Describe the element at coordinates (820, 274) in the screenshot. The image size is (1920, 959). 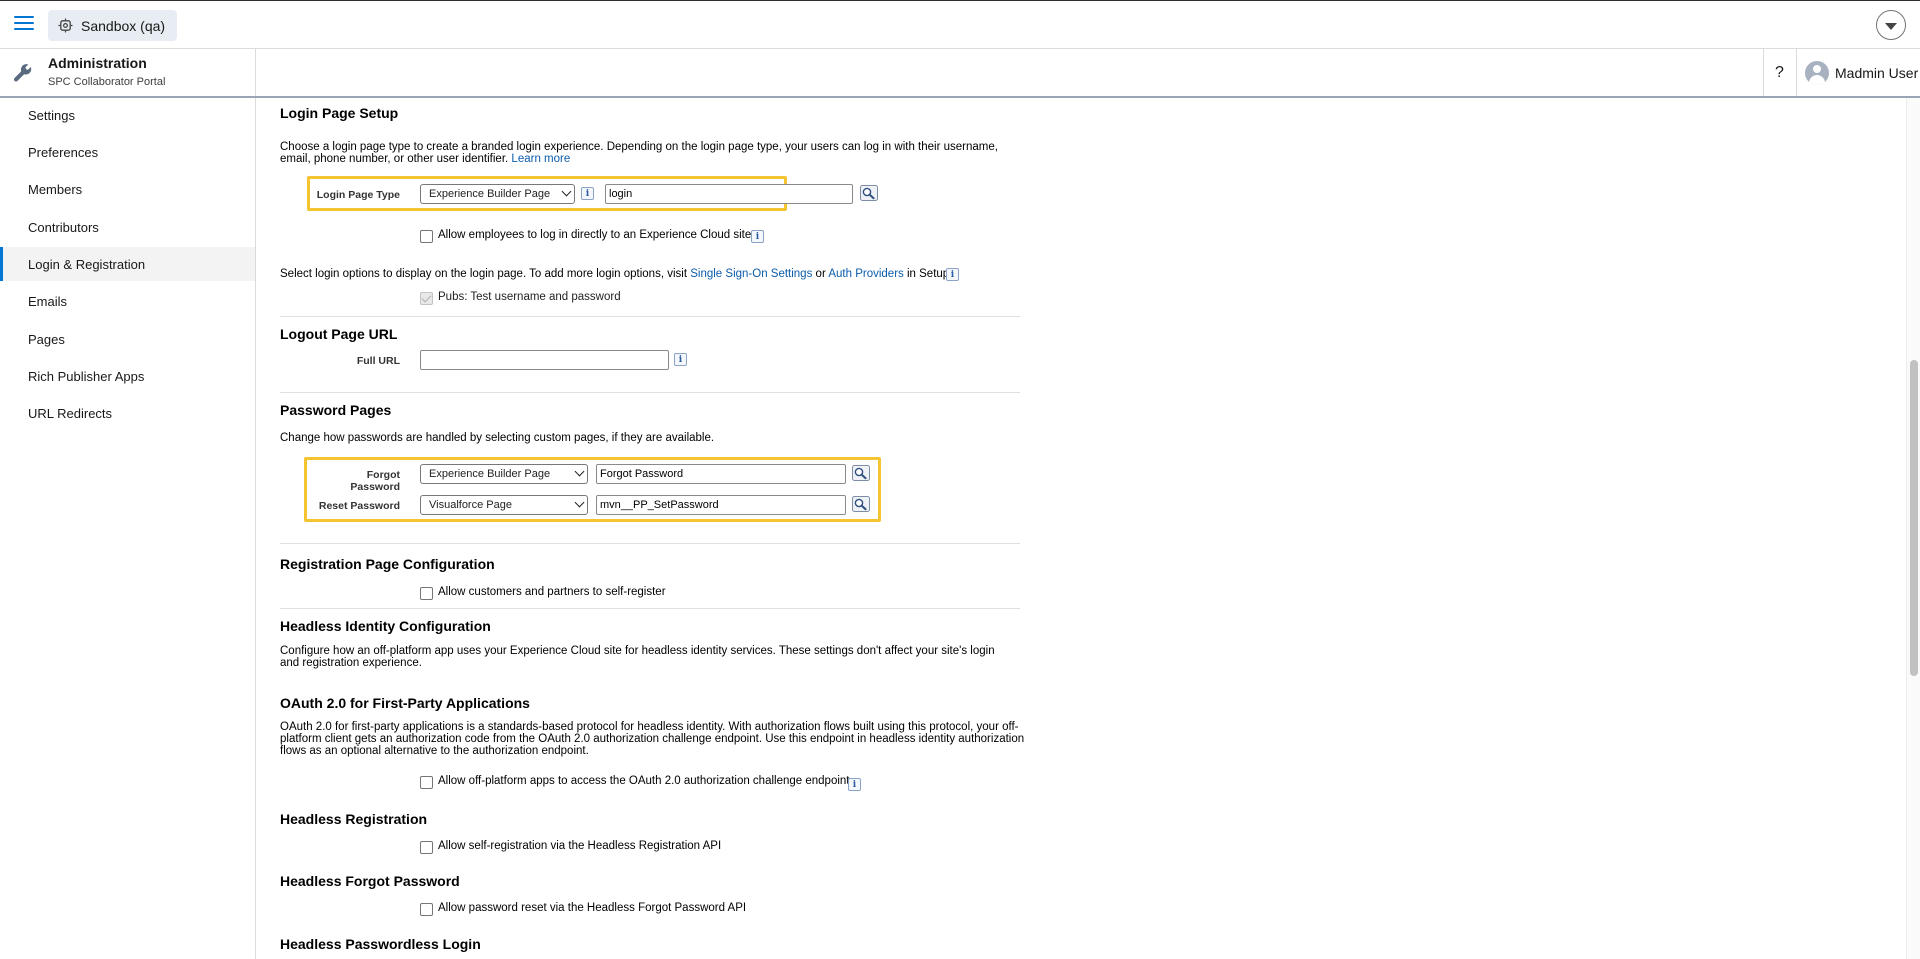
I see `login-options-or: or` at that location.